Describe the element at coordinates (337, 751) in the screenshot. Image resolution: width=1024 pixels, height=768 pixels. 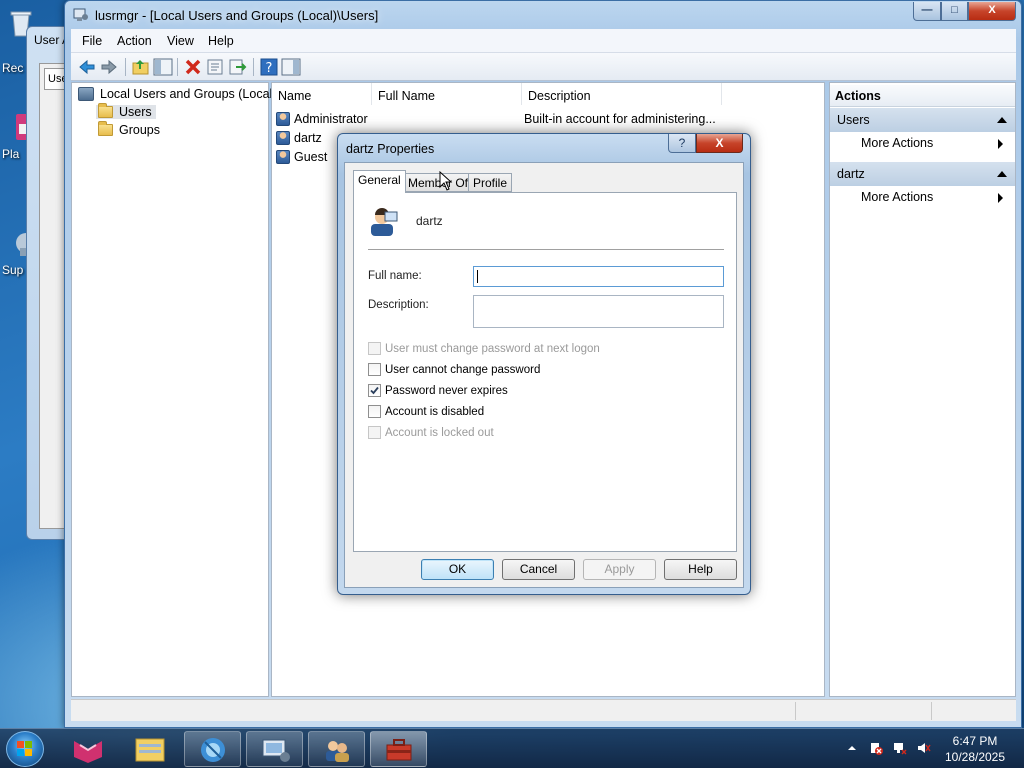
I see `users-icon` at that location.